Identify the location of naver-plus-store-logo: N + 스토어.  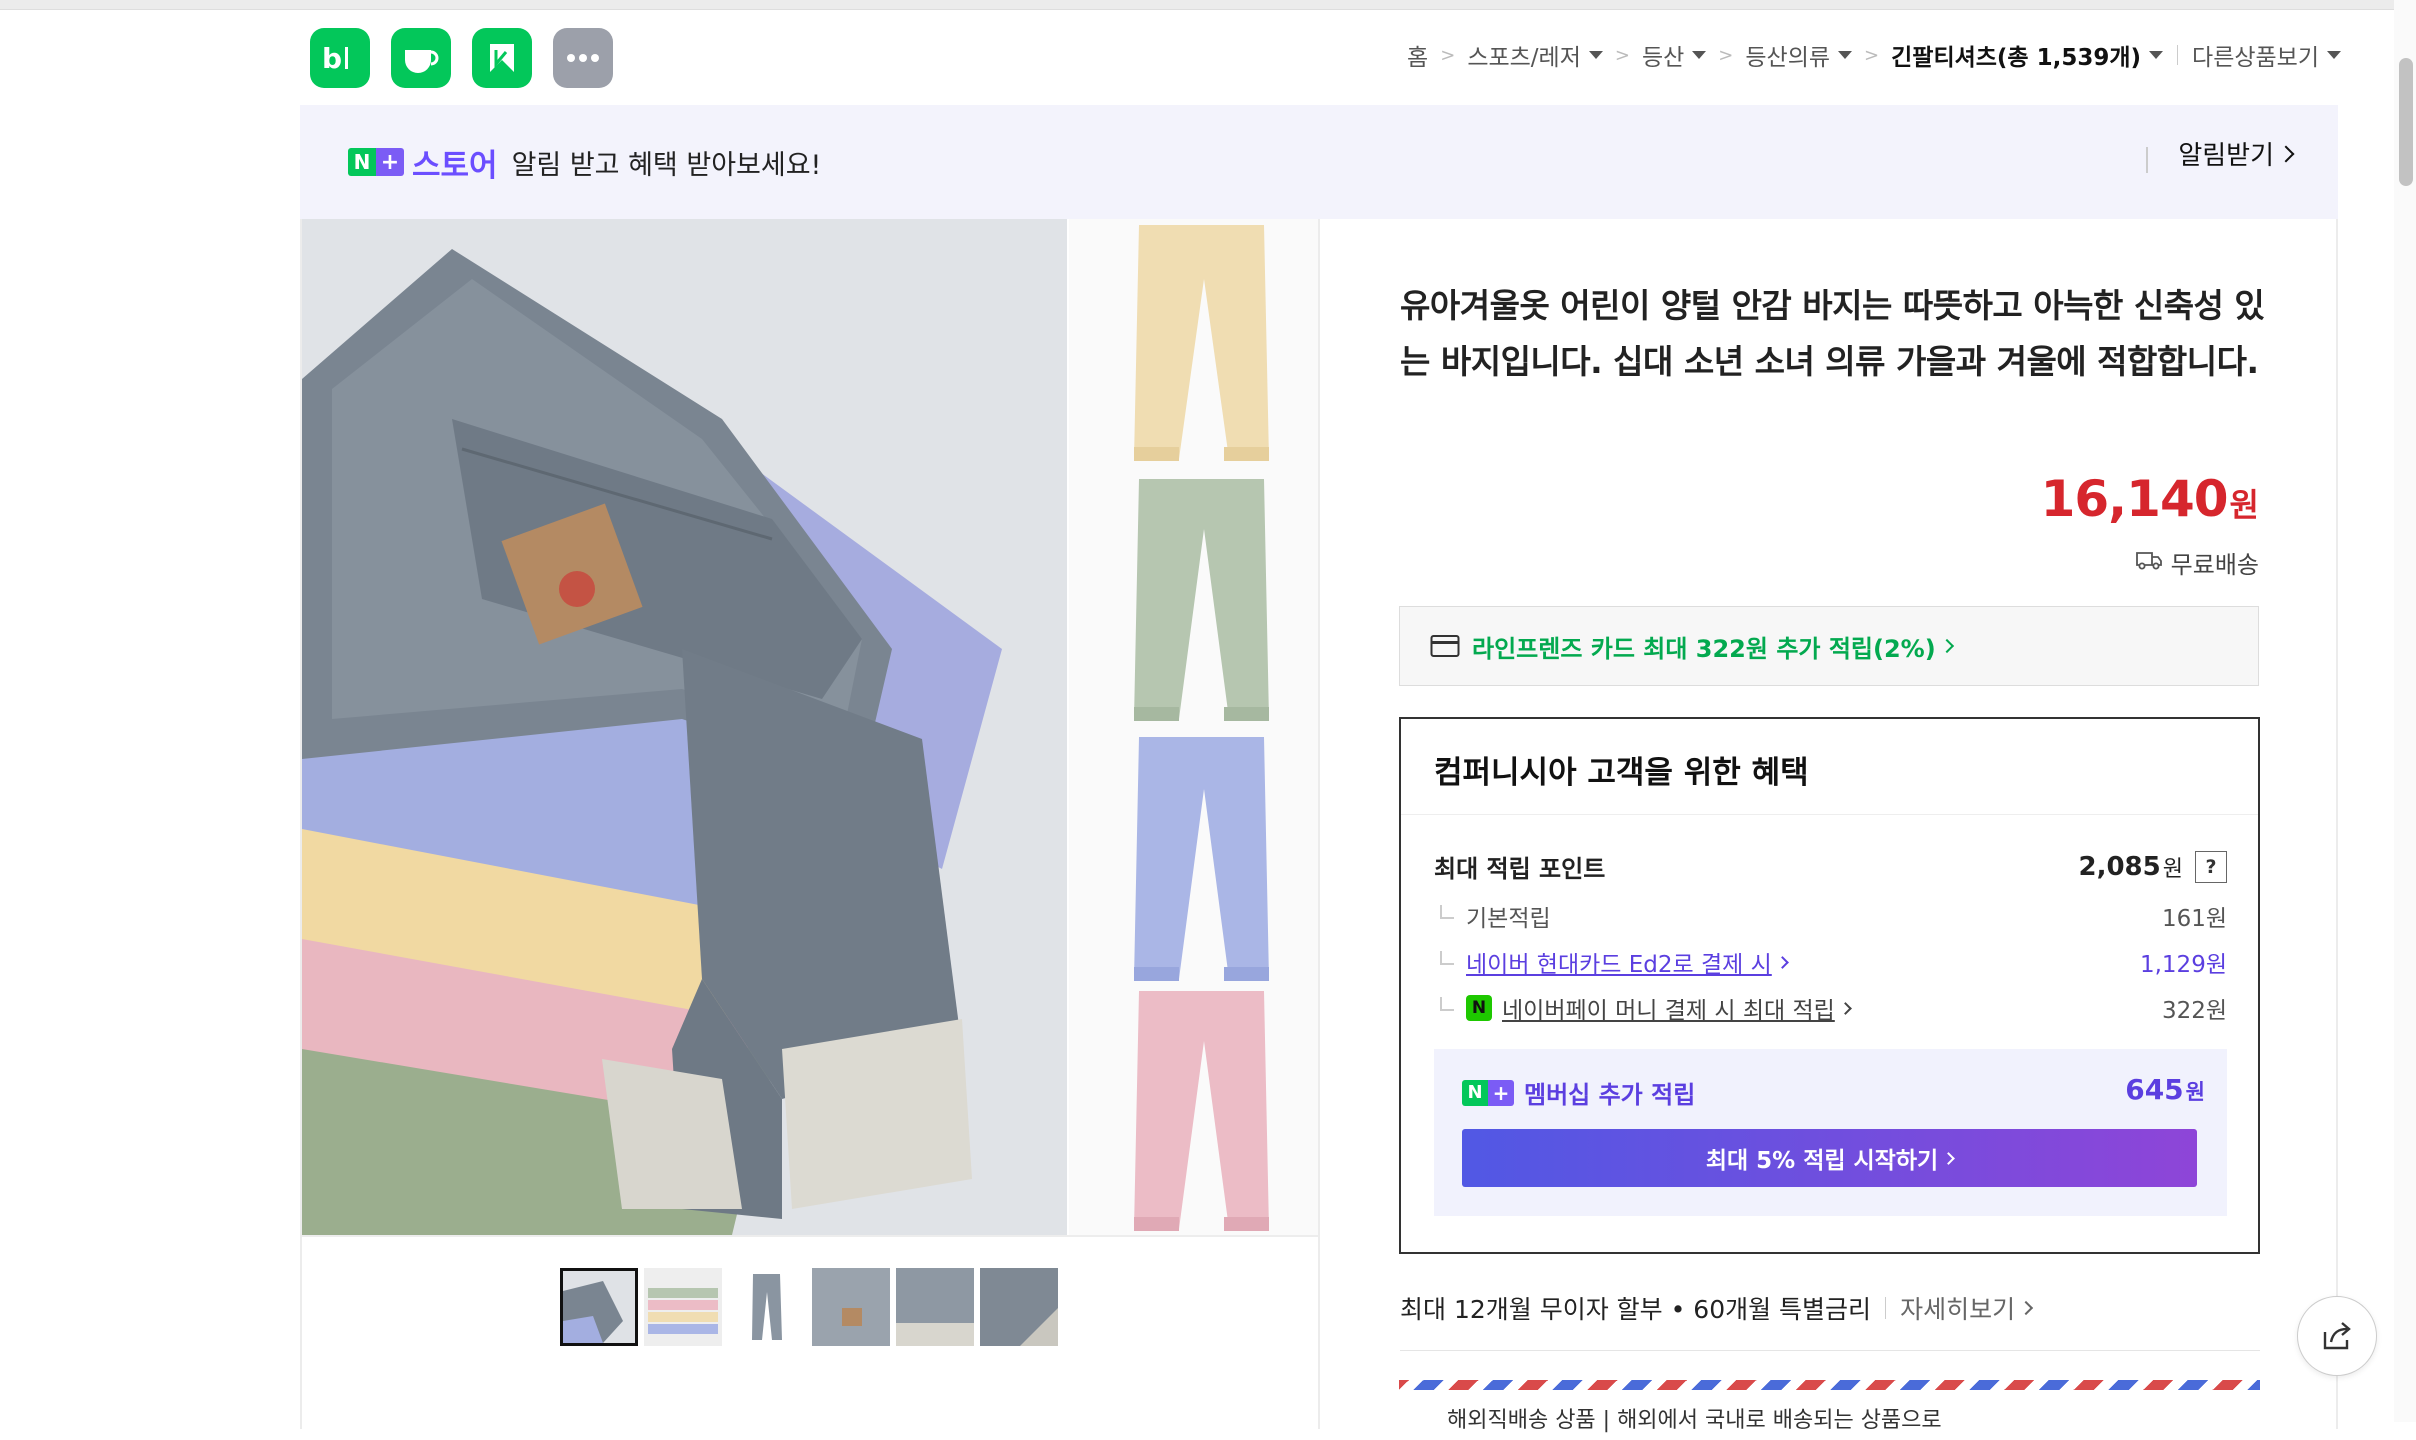
(423, 162).